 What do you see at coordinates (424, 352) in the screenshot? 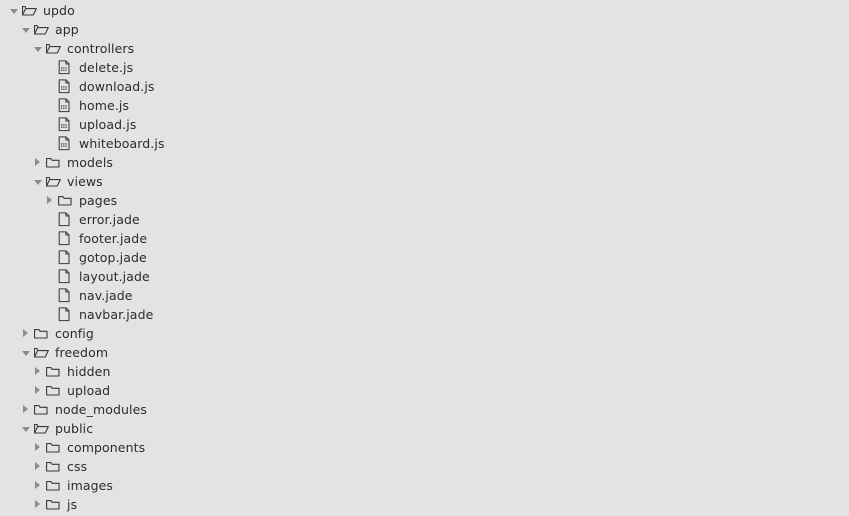
I see `tree-item: freedom` at bounding box center [424, 352].